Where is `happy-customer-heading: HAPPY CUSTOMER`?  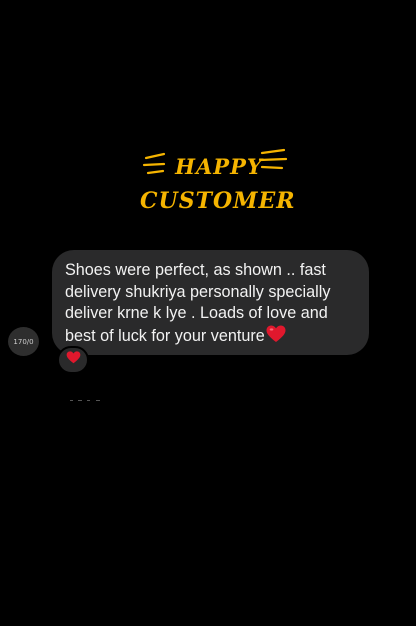
happy-customer-heading: HAPPY CUSTOMER is located at coordinates (218, 184).